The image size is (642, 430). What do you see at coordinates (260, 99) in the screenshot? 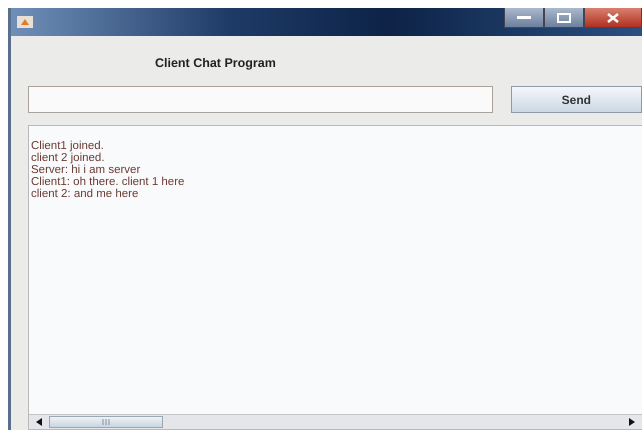
I see `message-field` at bounding box center [260, 99].